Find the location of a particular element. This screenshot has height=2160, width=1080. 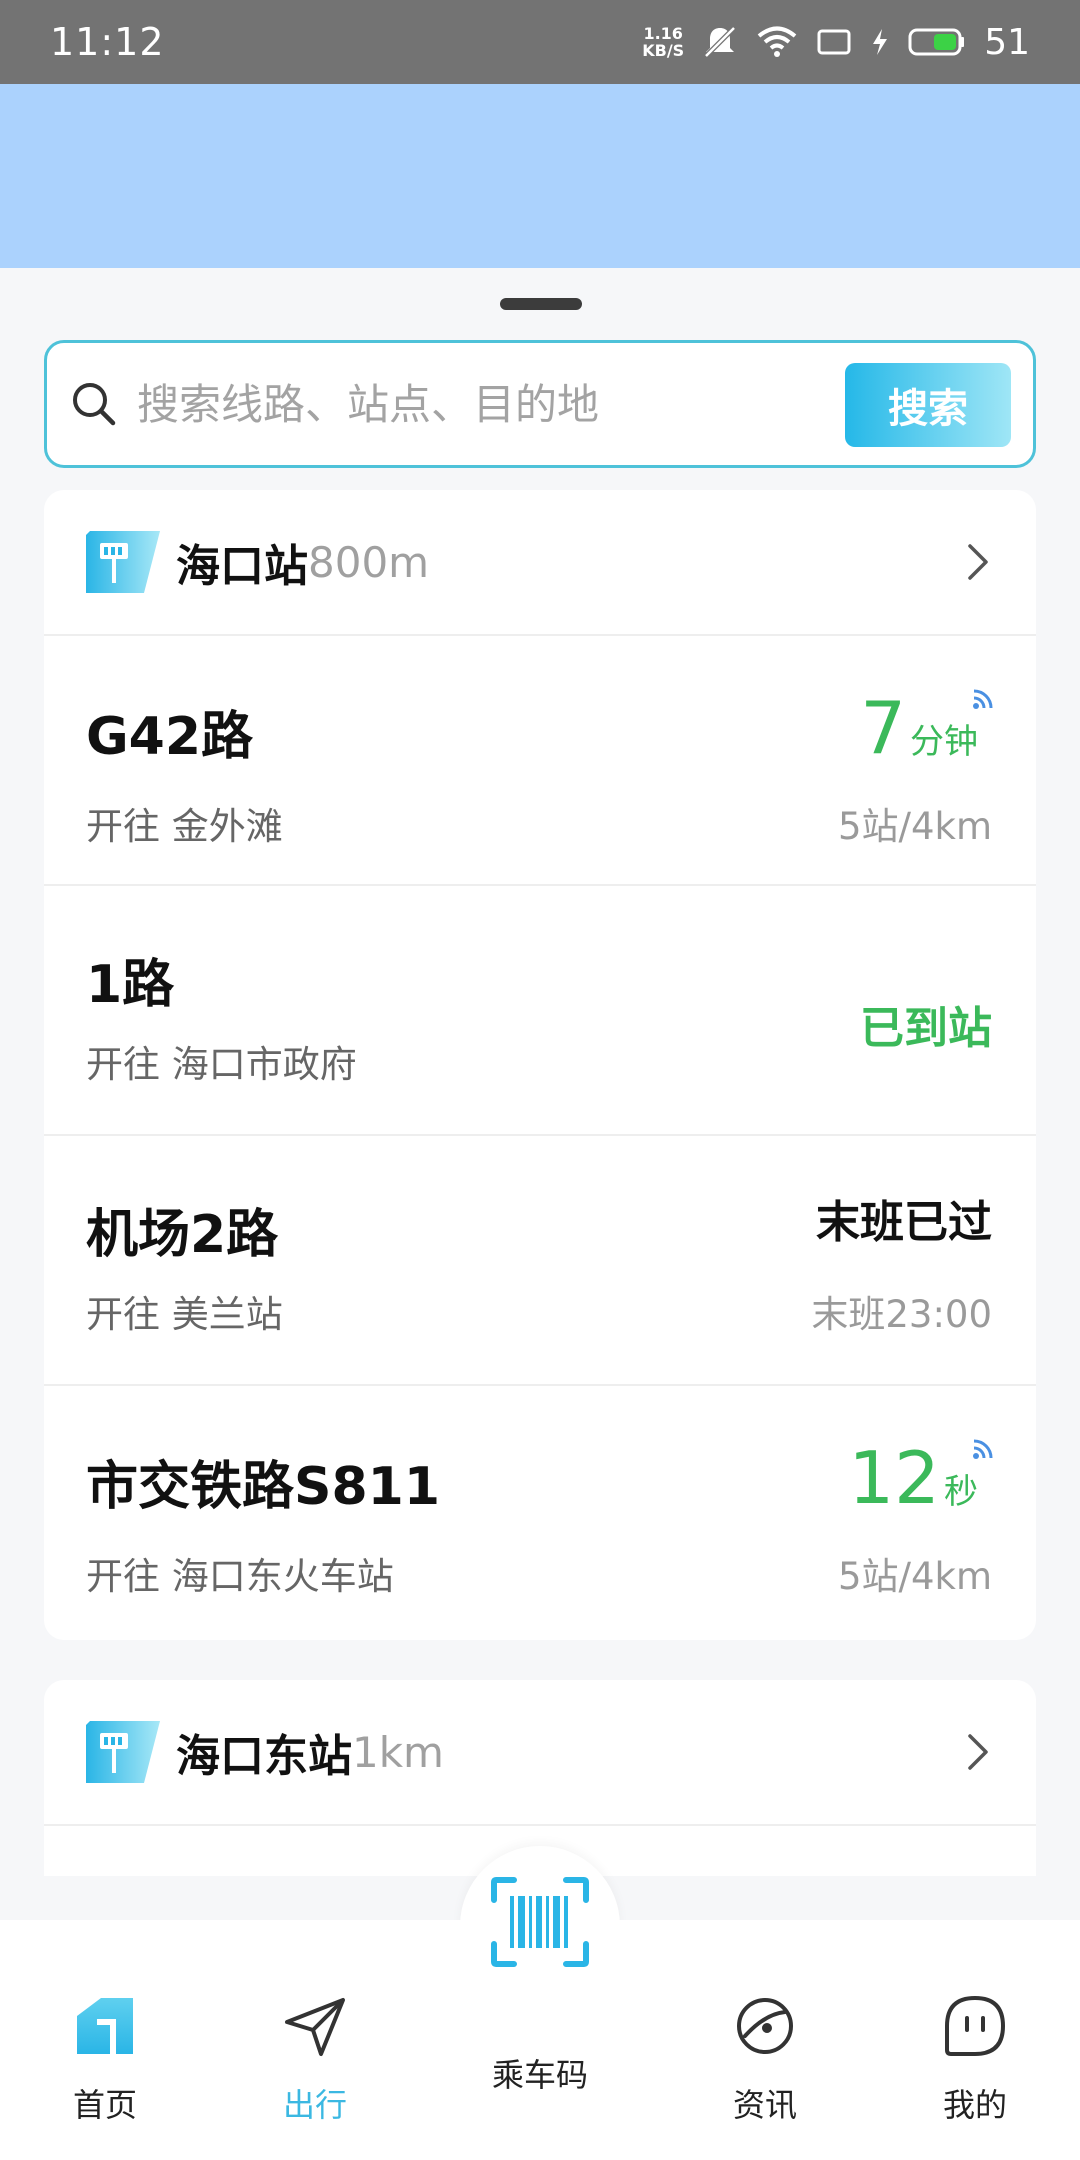

route-row: G42路 开往 金外滩 7 分钟 5站/4km is located at coordinates (540, 761).